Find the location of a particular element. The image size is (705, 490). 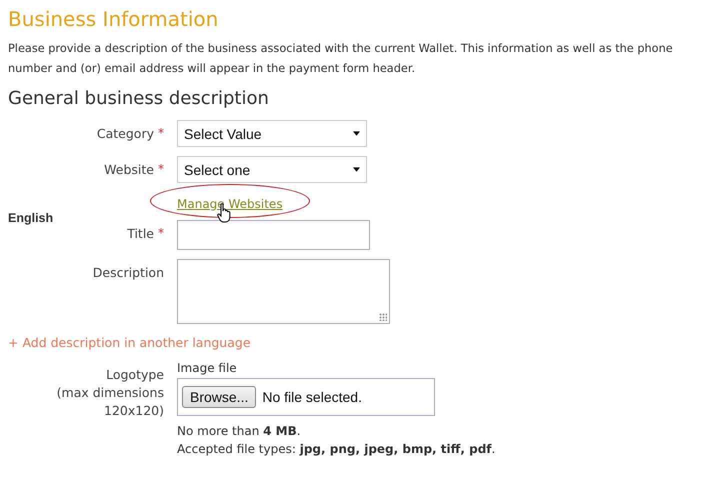

note-text: Accepted file types: jpg, png, jpeg, bmp, tiff, pdf. is located at coordinates (336, 449).